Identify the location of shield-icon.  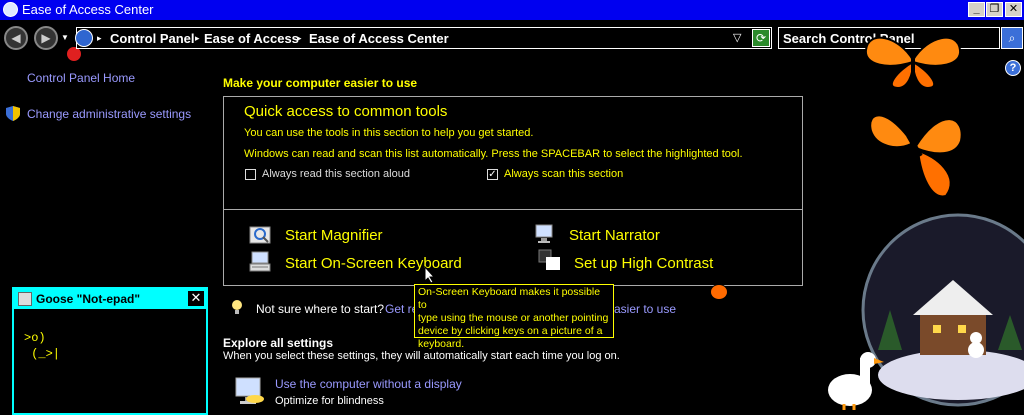
(13, 113).